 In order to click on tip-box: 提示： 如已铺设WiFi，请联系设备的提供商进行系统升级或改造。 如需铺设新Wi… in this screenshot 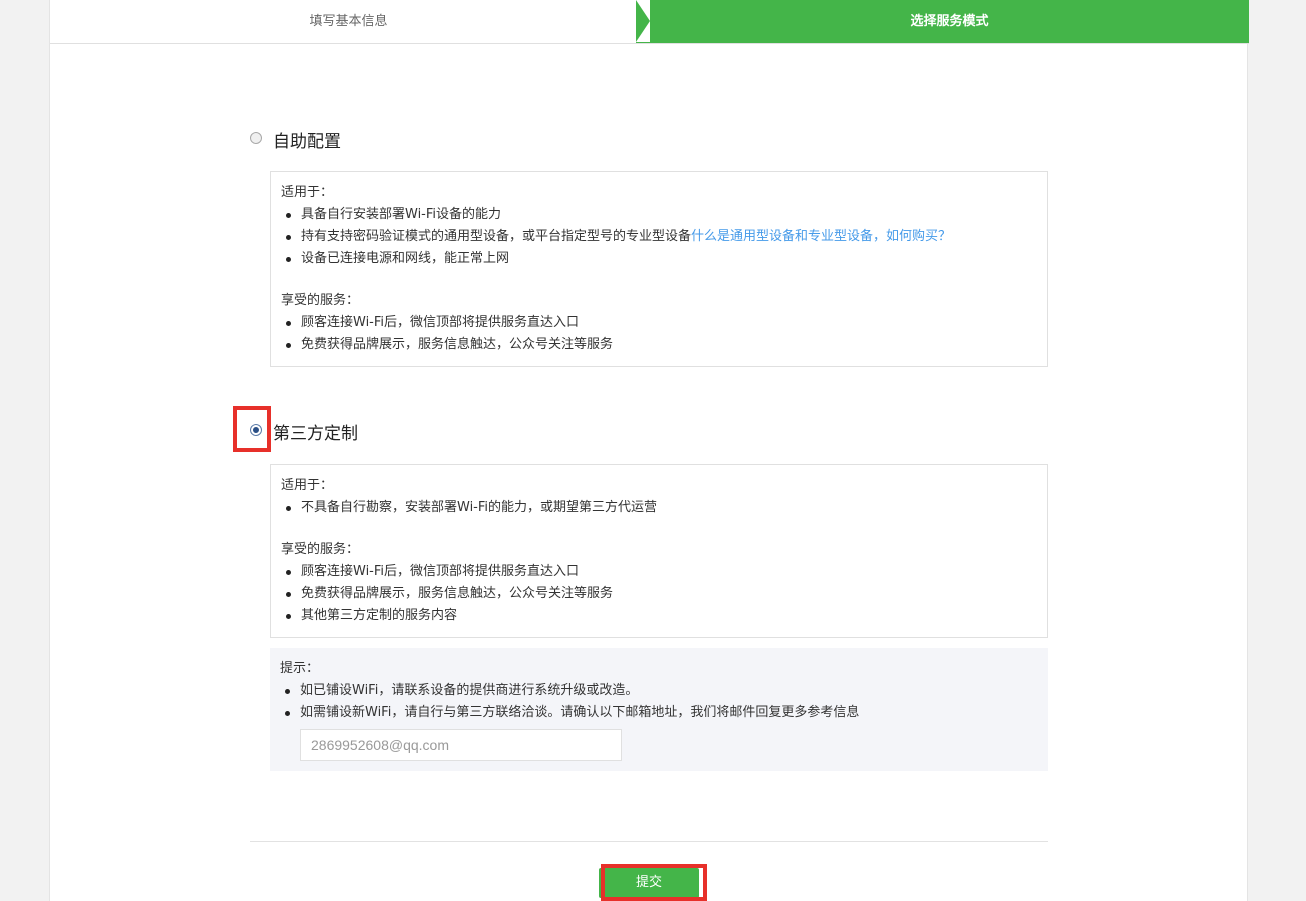, I will do `click(659, 709)`.